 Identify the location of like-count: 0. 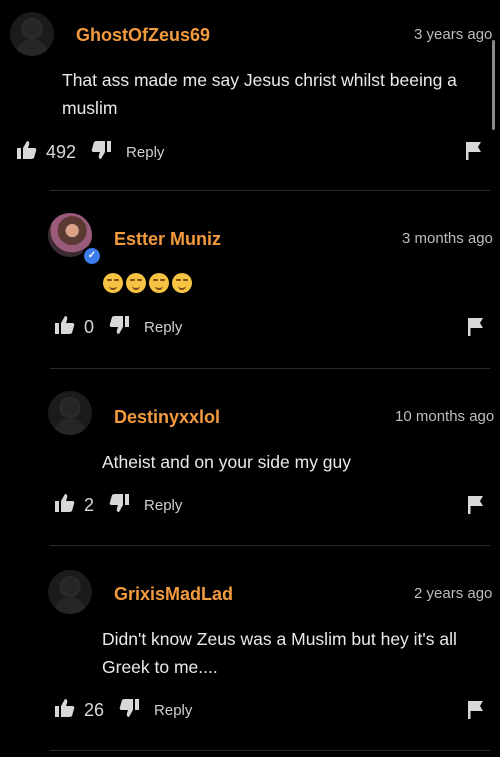
(89, 326).